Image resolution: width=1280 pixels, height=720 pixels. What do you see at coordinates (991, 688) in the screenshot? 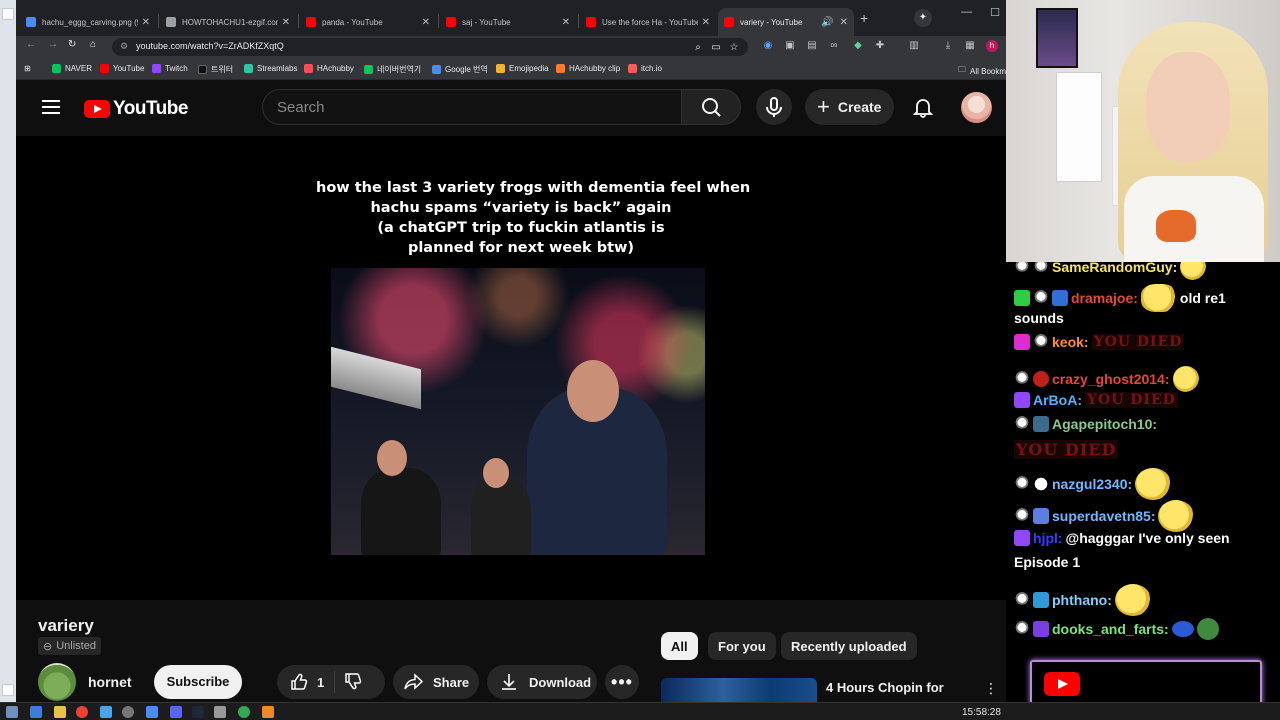
I see `kebab-menu-icon: ⋮` at bounding box center [991, 688].